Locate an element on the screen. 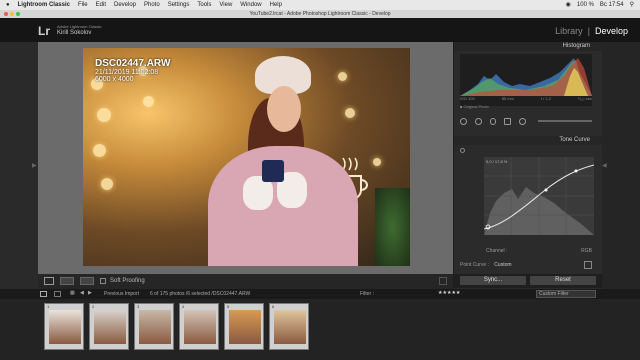 This screenshot has height=360, width=640. point-curve-select: Custom is located at coordinates (502, 265).